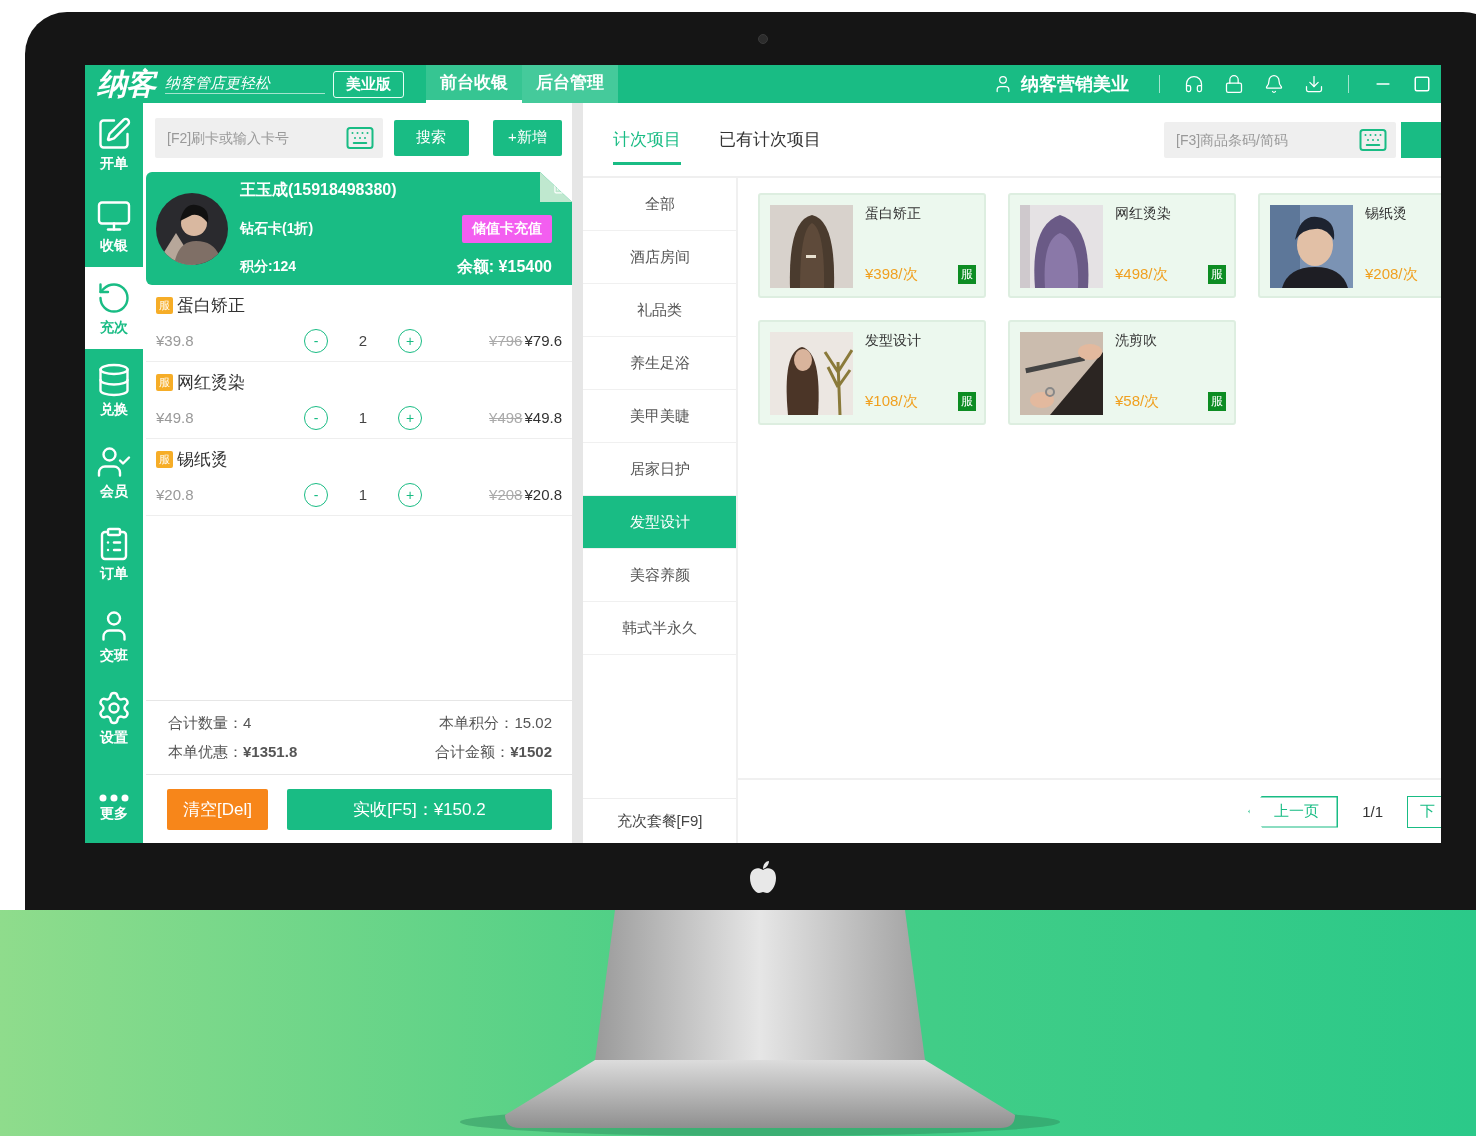 The image size is (1476, 1136). What do you see at coordinates (419, 809) in the screenshot?
I see `pay-button: 实收[F5]：¥150.2` at bounding box center [419, 809].